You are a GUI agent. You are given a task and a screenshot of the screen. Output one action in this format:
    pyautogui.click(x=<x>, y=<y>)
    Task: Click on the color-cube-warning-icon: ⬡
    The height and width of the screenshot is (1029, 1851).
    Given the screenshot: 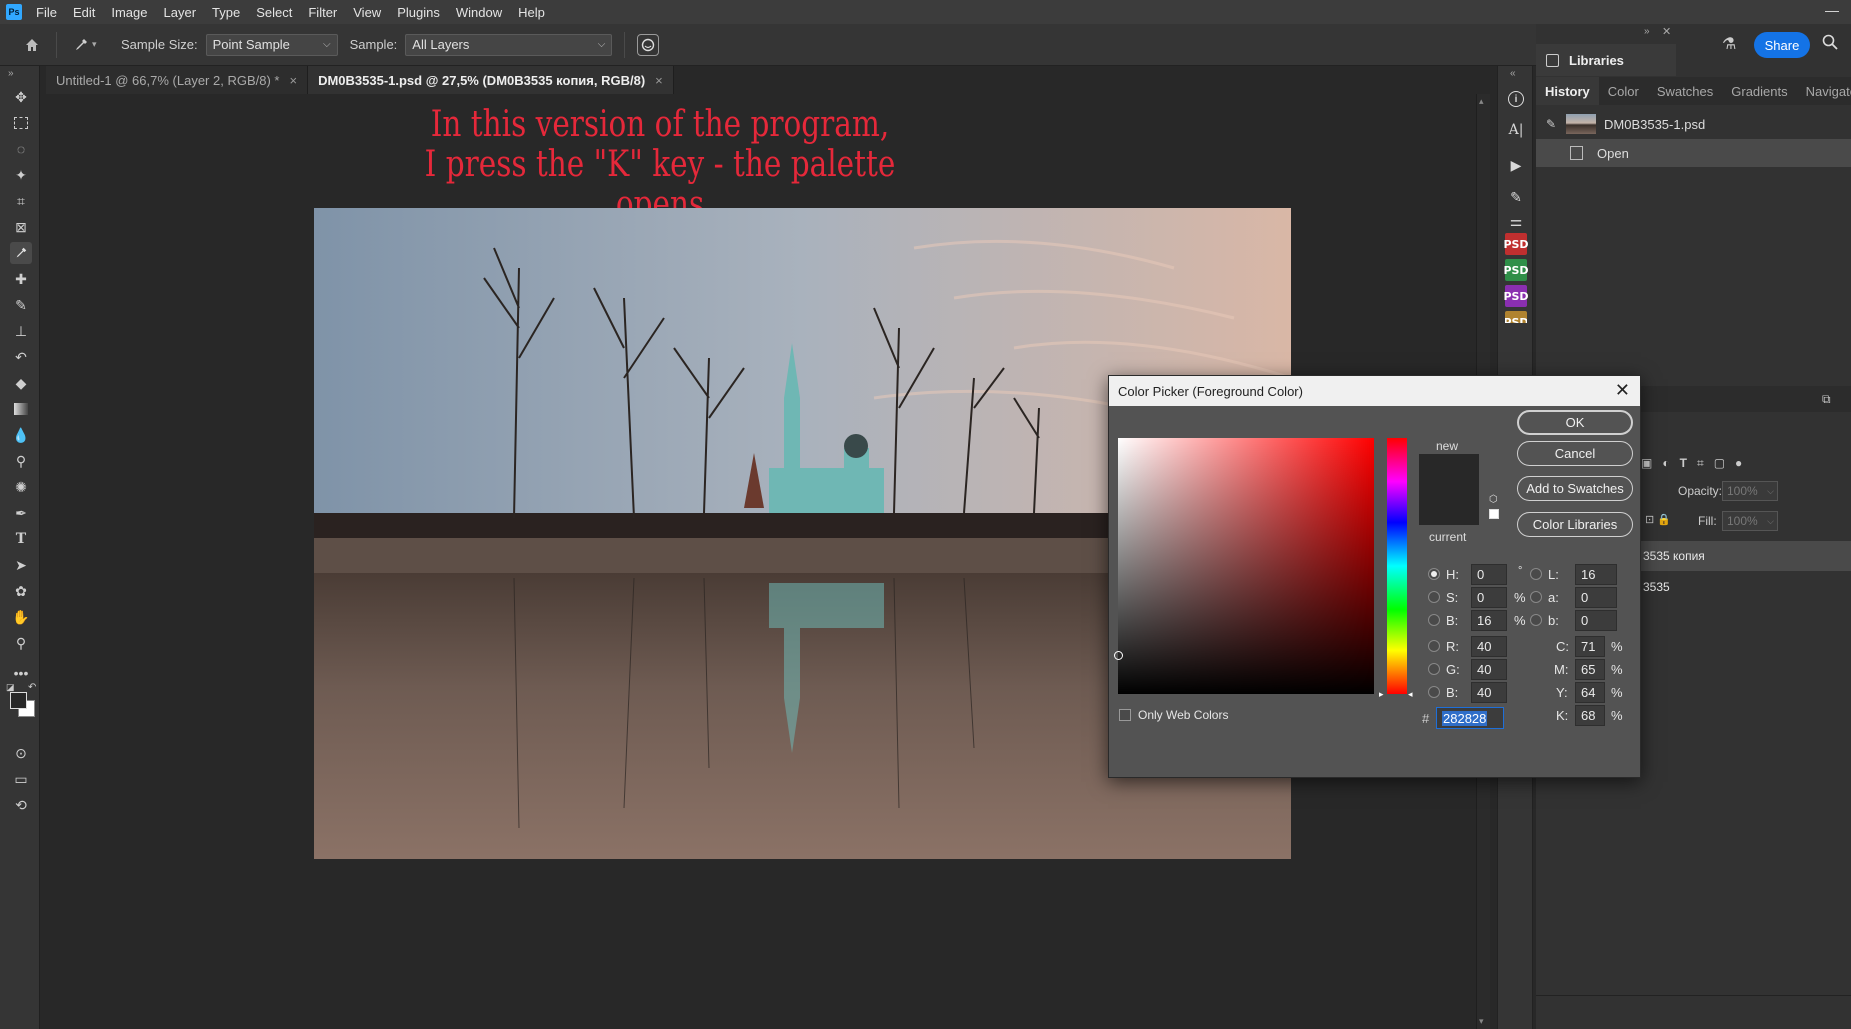 What is the action you would take?
    pyautogui.click(x=1493, y=499)
    